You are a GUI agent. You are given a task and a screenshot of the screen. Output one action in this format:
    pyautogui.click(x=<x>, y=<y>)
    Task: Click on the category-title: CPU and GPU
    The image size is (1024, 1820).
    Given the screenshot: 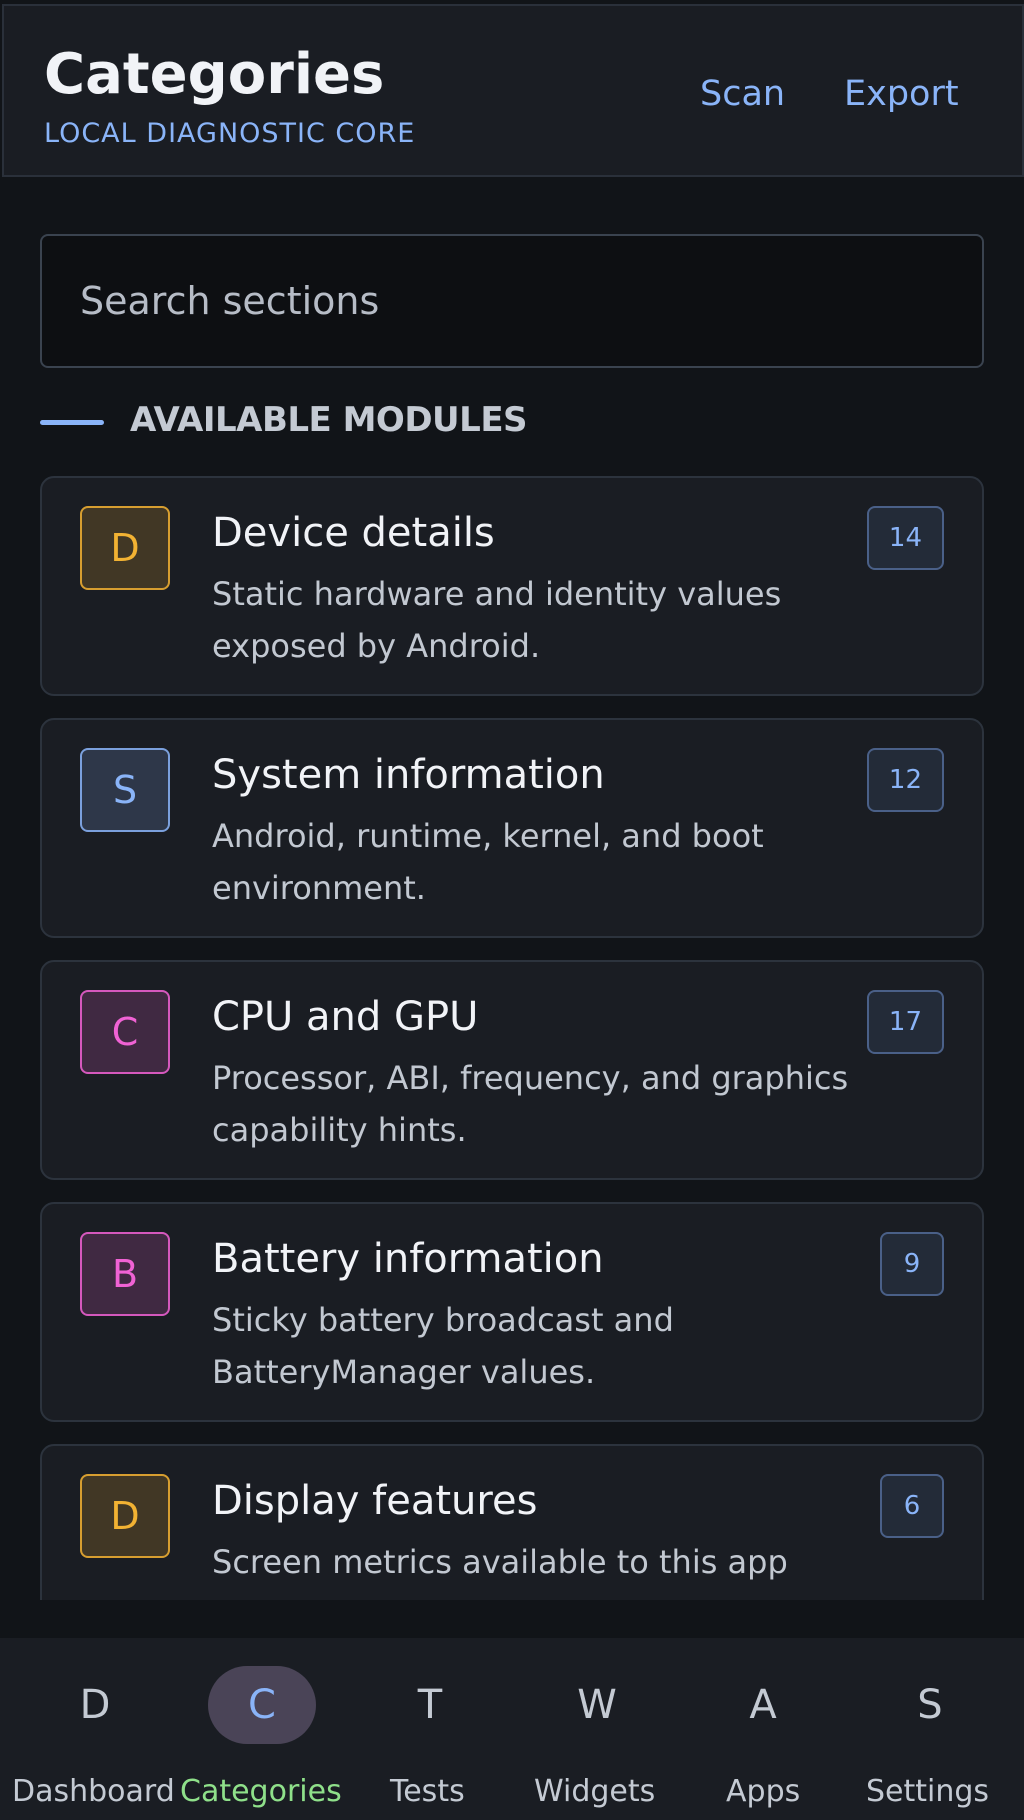 What is the action you would take?
    pyautogui.click(x=345, y=1017)
    